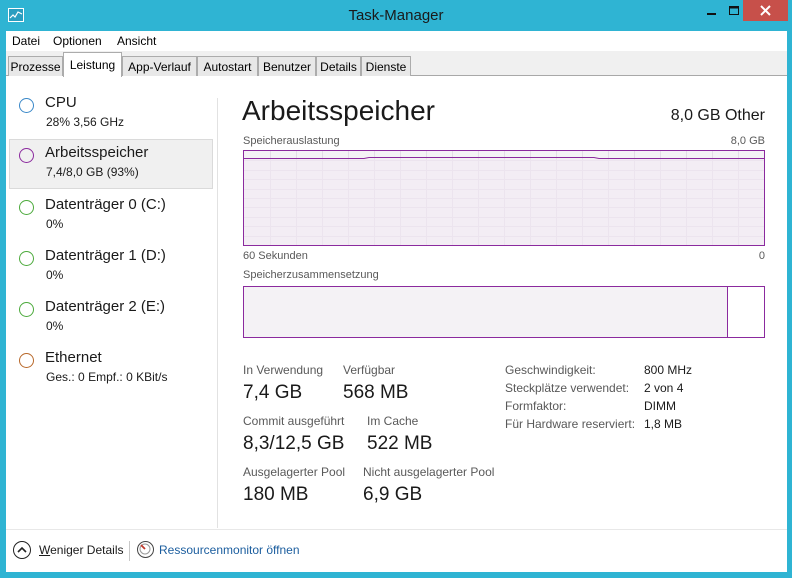 The width and height of the screenshot is (792, 578). Describe the element at coordinates (111, 216) in the screenshot. I see `sidebar-item-disk-0: Datenträger 0 (C:) 0%` at that location.